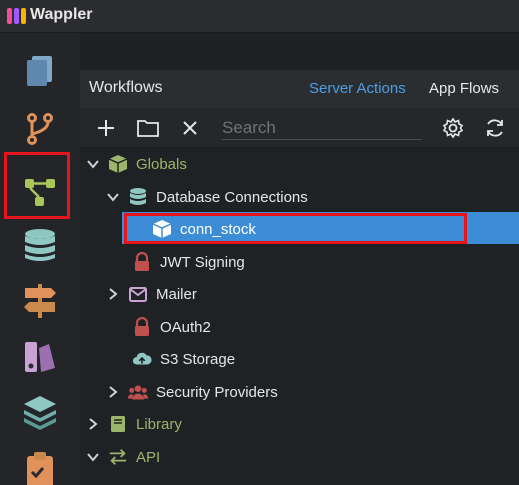 Image resolution: width=519 pixels, height=485 pixels. I want to click on activity-sidebar, so click(40, 259).